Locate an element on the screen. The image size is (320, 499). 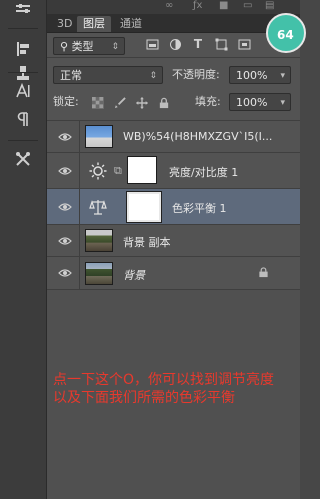
filter-kind-select: ⚲ 类型 ⇕ is located at coordinates (89, 46).